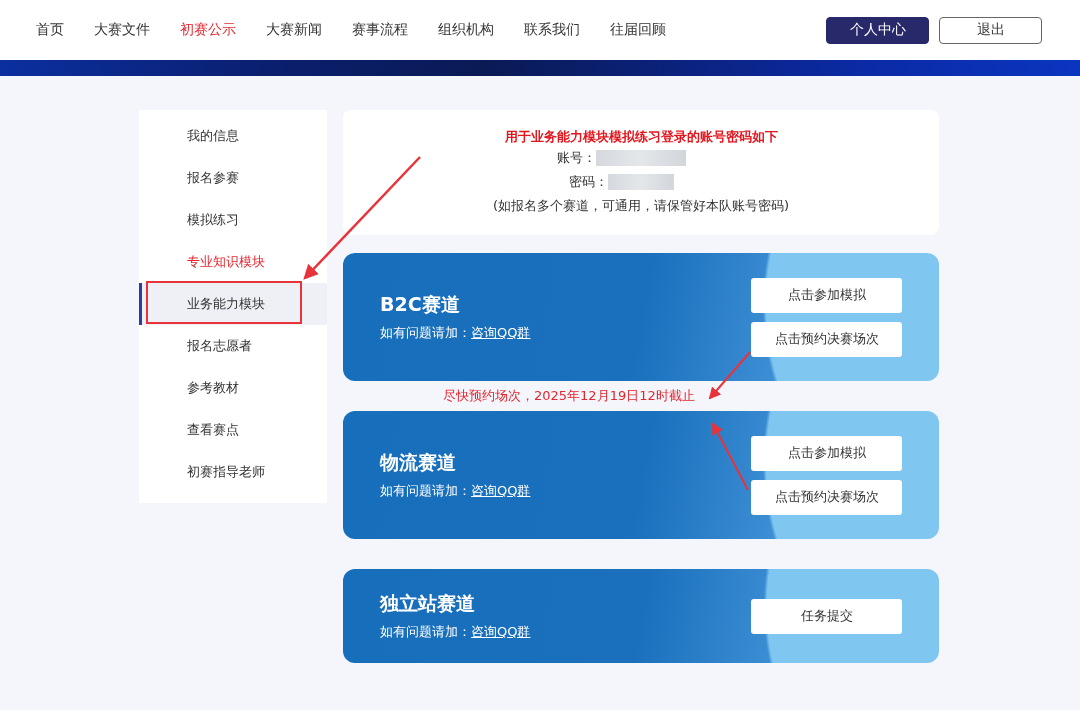 This screenshot has width=1080, height=710. What do you see at coordinates (233, 472) in the screenshot?
I see `sidebar-item: 初赛指导老师` at bounding box center [233, 472].